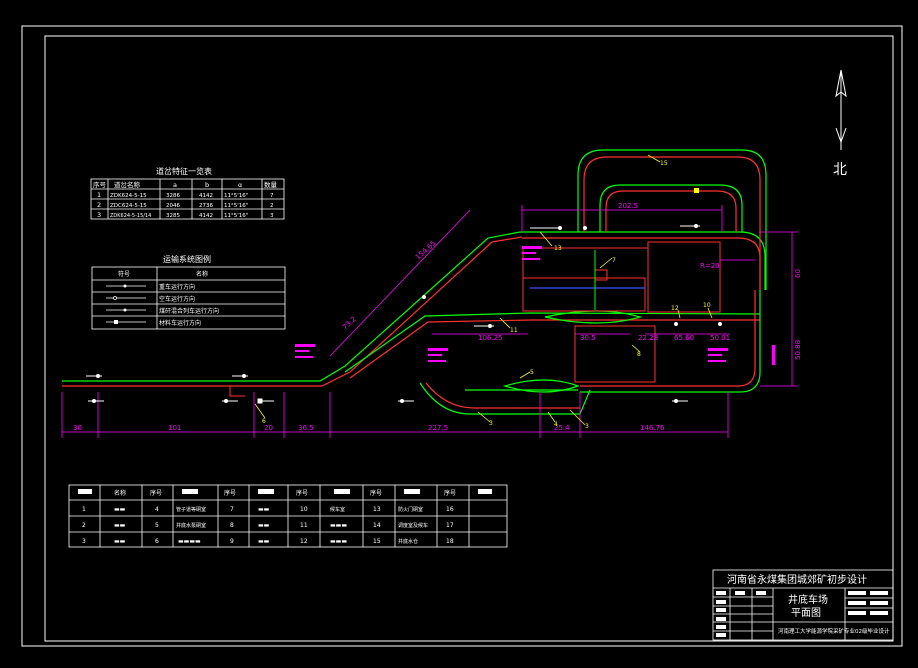  I want to click on svg-text: 14, so click(377, 525).